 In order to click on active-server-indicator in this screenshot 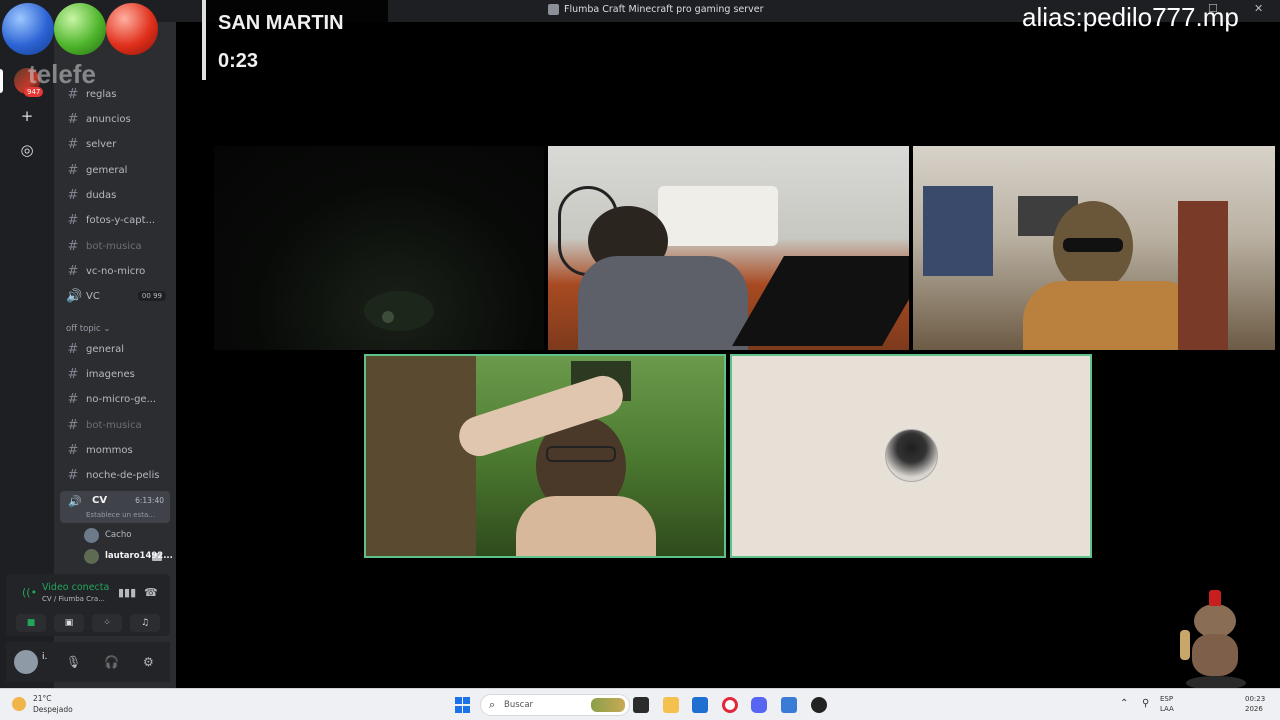, I will do `click(1, 81)`.